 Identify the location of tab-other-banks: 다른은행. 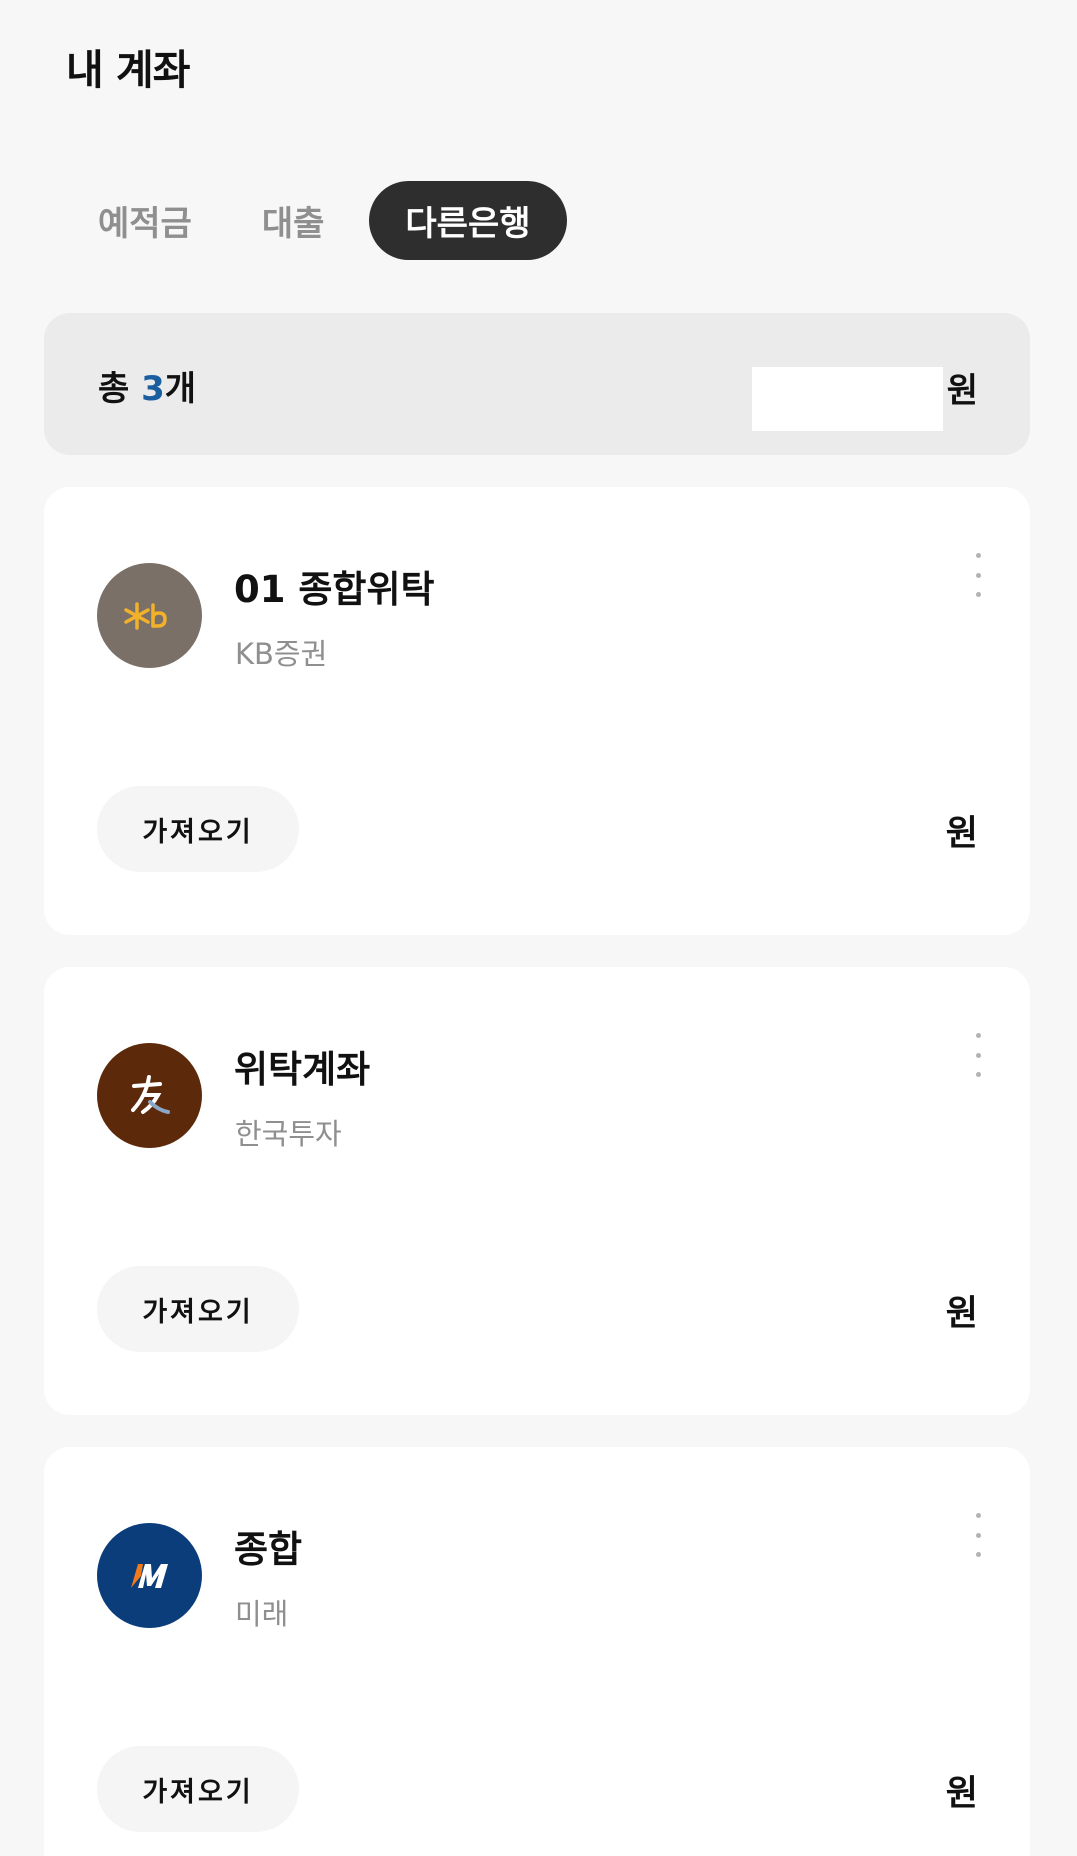
(468, 220).